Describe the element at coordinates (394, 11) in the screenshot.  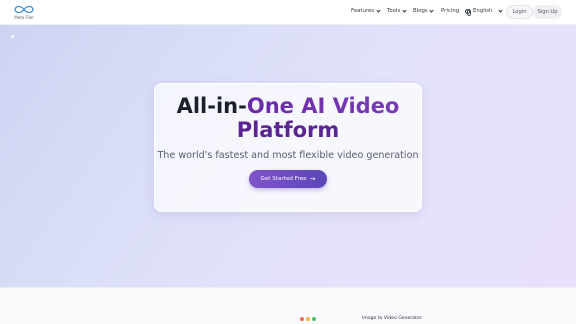
I see `nav-tools-label: Tools` at that location.